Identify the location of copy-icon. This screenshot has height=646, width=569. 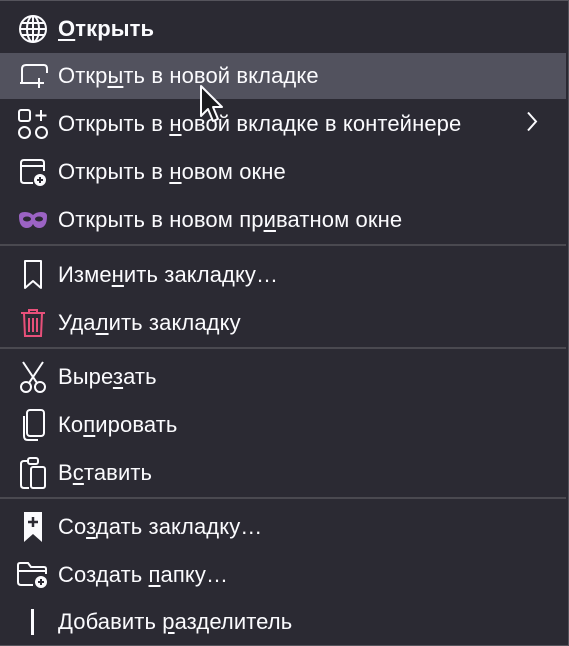
(33, 425).